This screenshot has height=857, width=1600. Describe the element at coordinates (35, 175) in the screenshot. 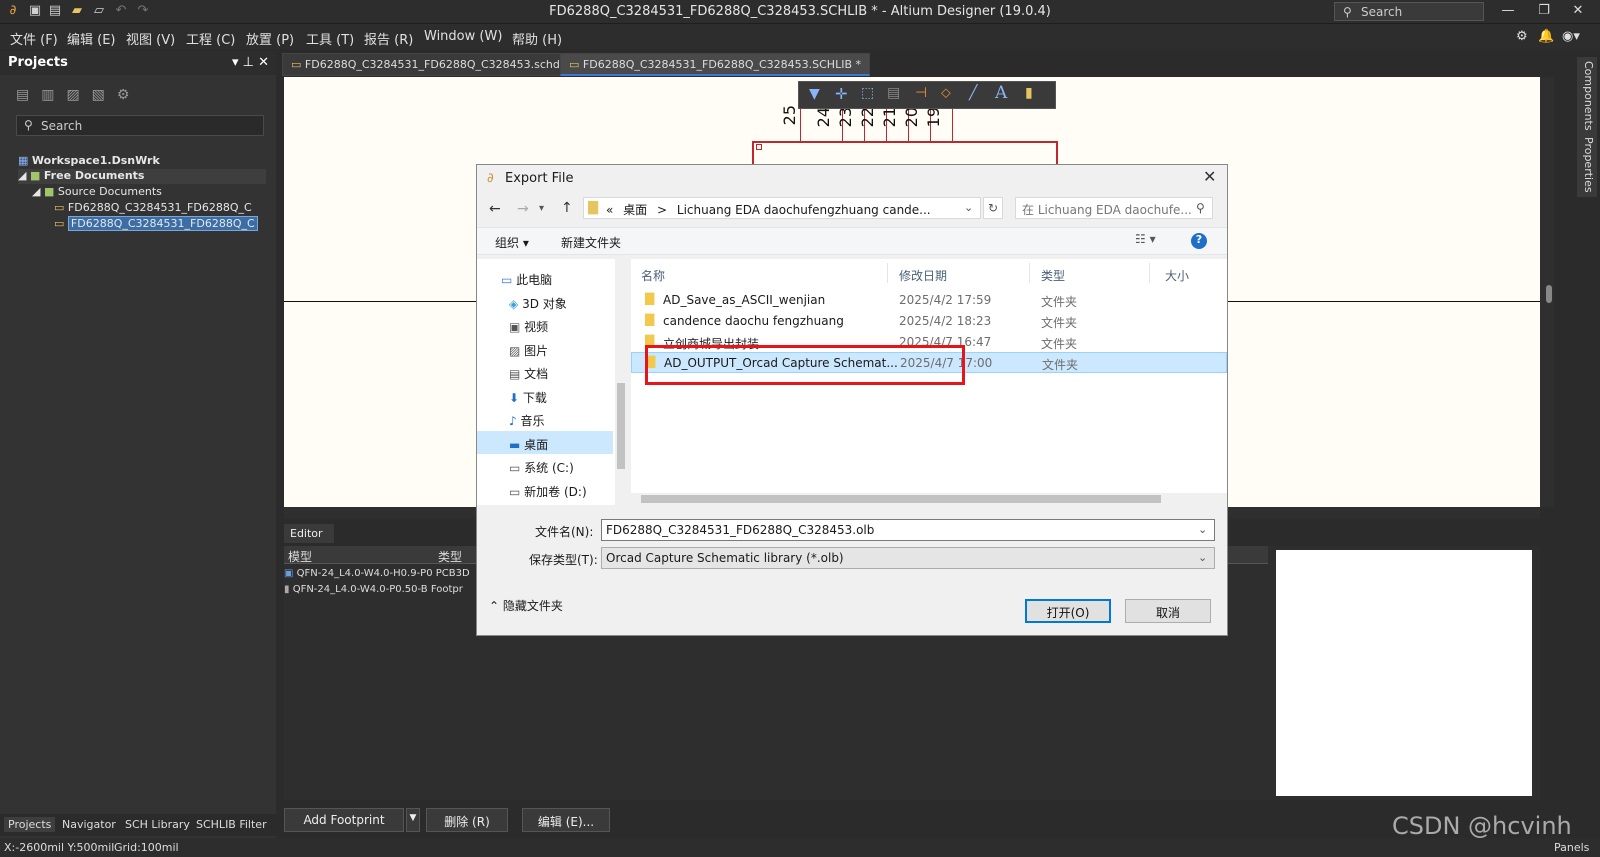

I see `folder-icon: ■` at that location.